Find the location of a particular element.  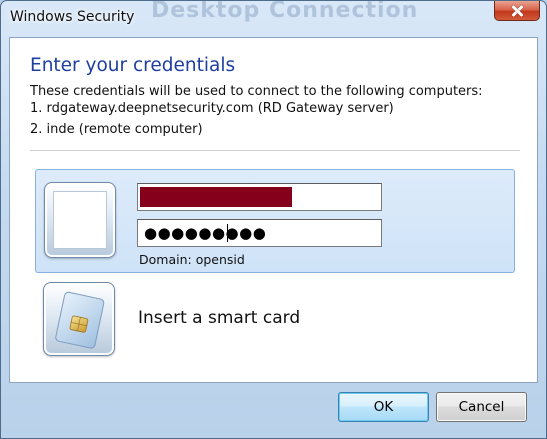

close-icon is located at coordinates (517, 11).